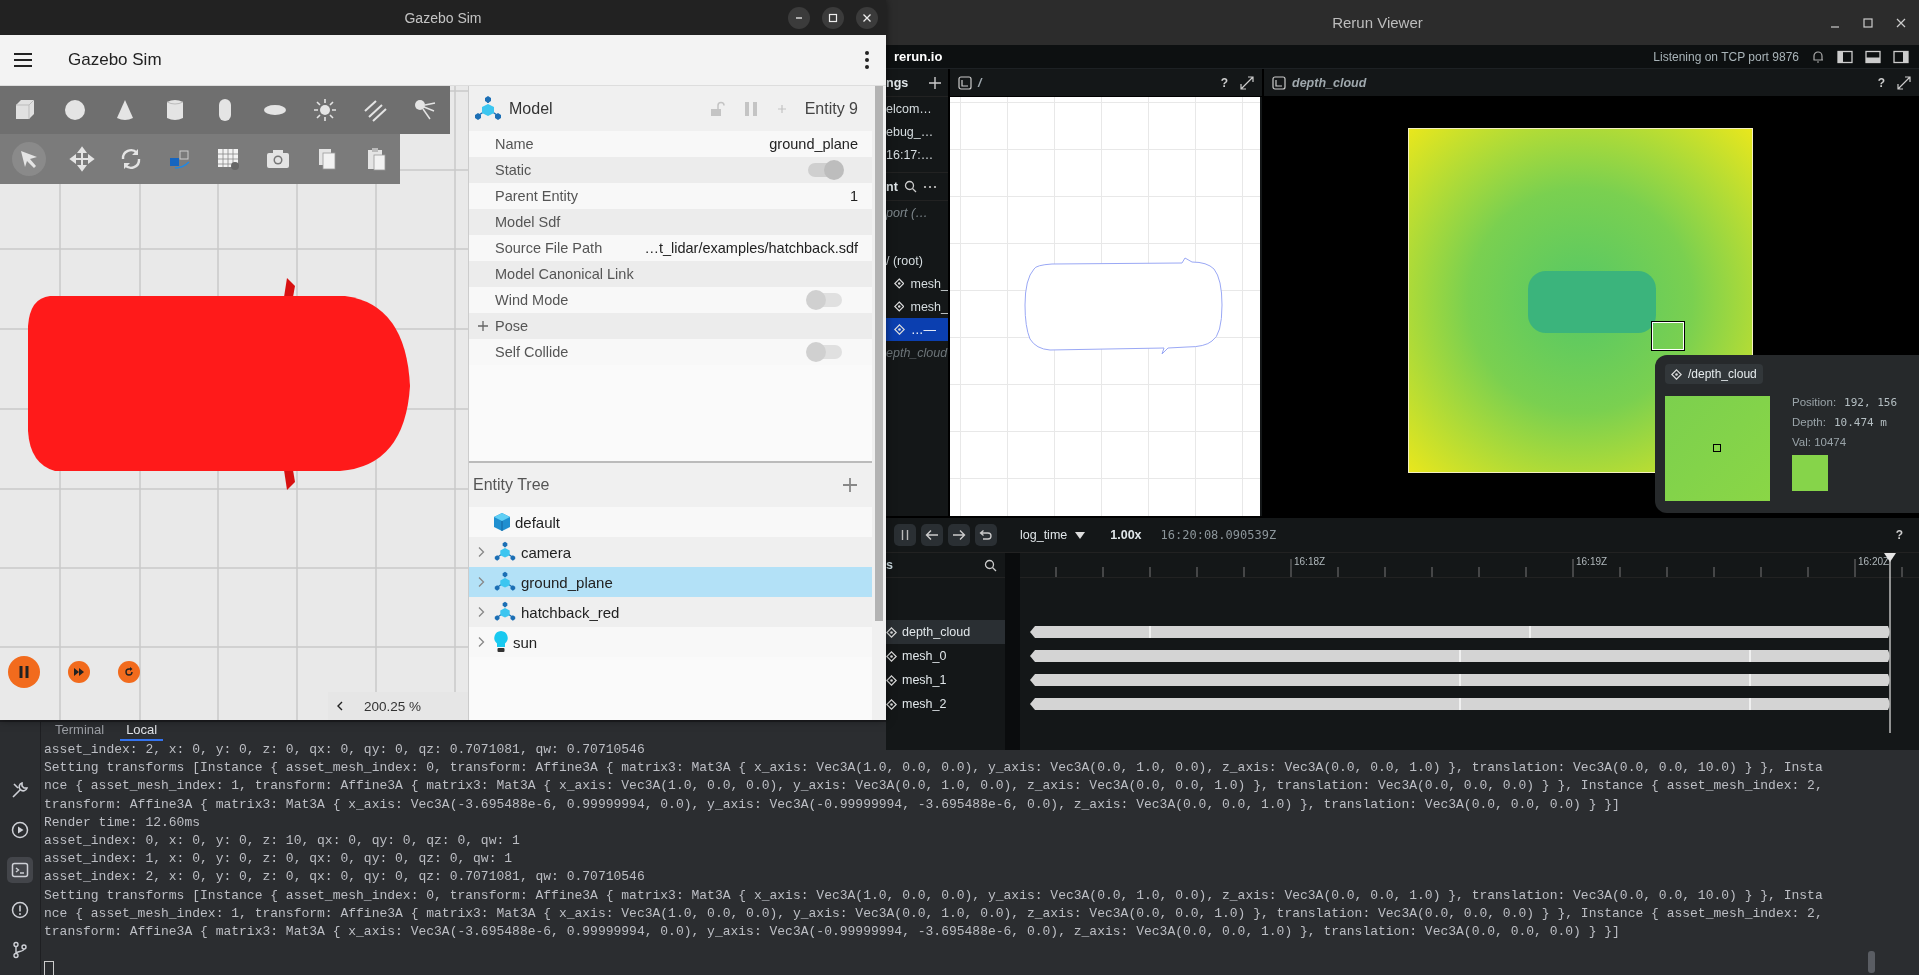 This screenshot has width=1919, height=975. I want to click on property-label: Name, so click(514, 144).